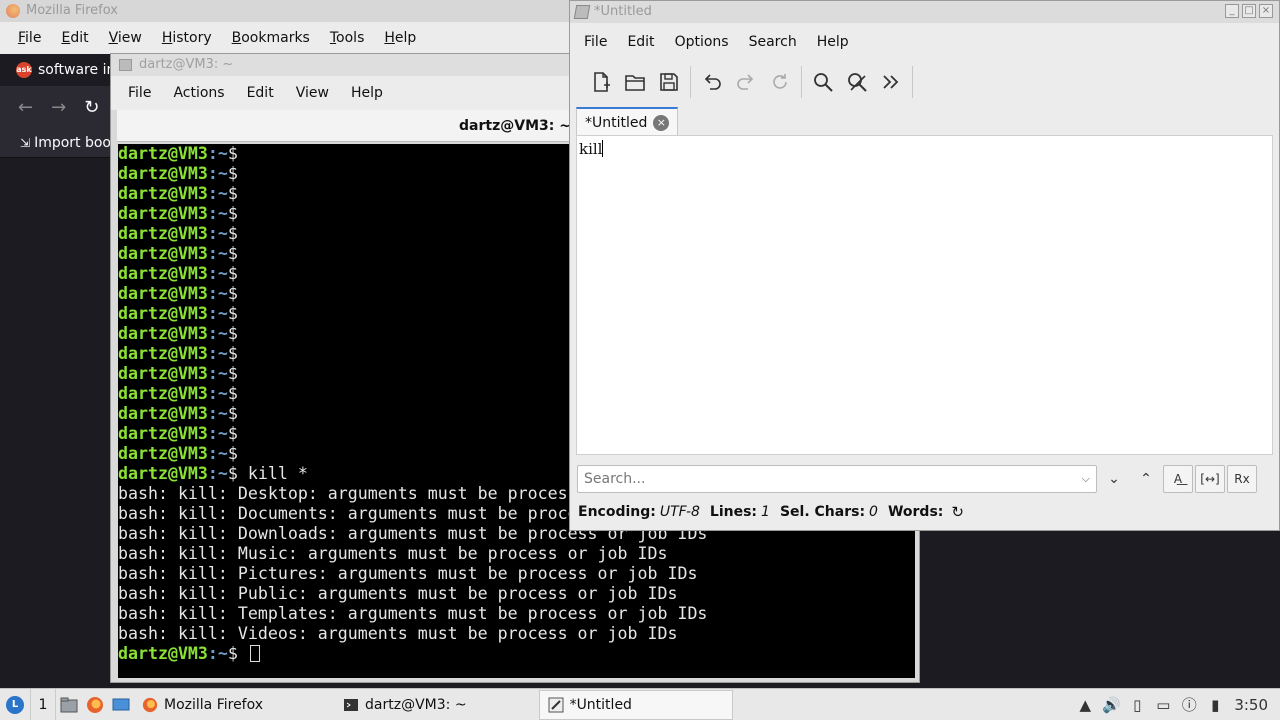  I want to click on search-input: Search... ⌵, so click(837, 479).